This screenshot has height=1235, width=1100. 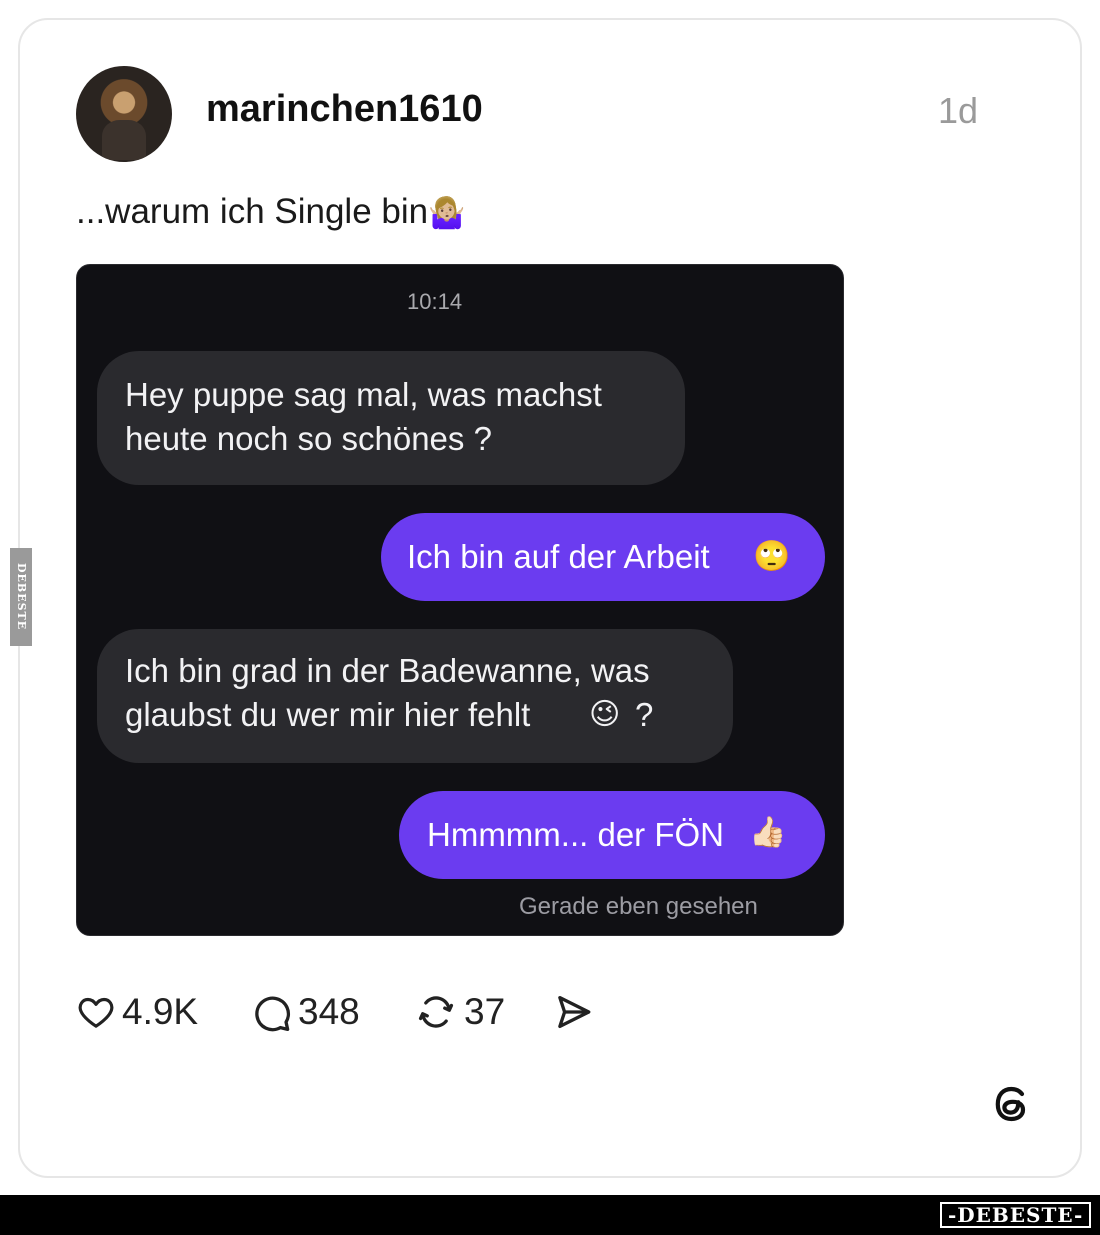 What do you see at coordinates (328, 714) in the screenshot?
I see `message-text-line: glaubst du wer mir hier fehlt` at bounding box center [328, 714].